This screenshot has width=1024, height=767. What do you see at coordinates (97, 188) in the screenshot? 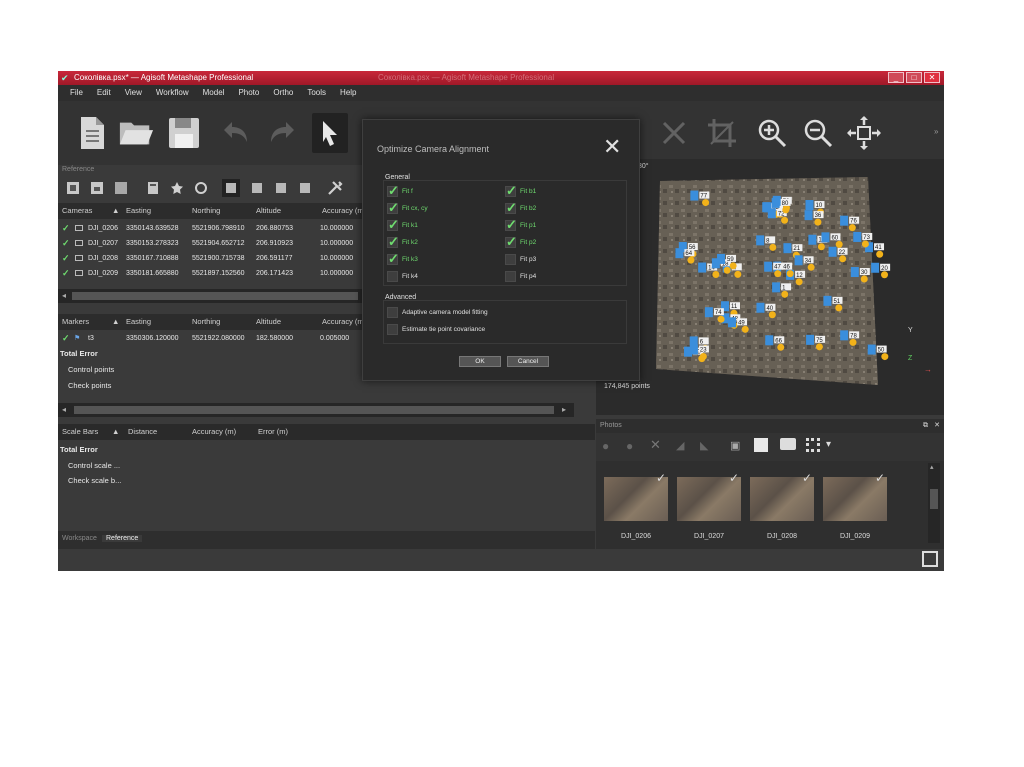
I see `export-icon` at bounding box center [97, 188].